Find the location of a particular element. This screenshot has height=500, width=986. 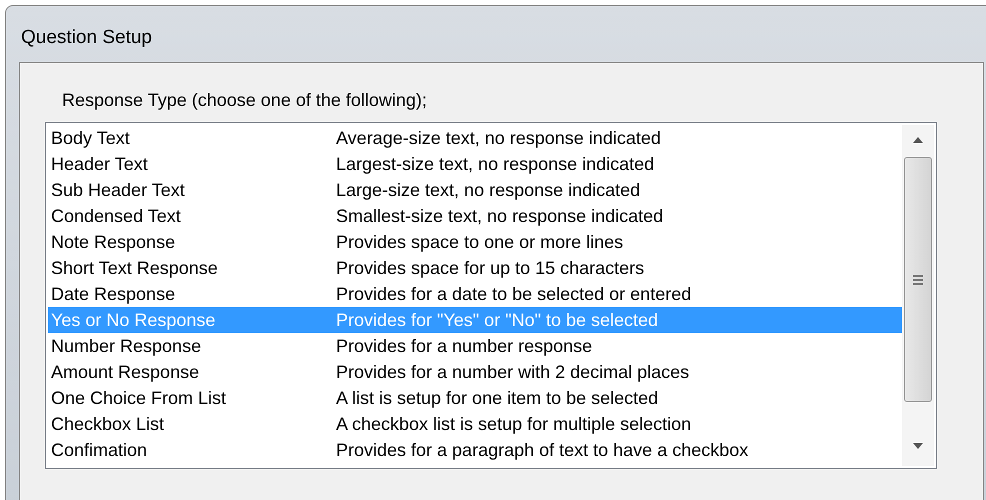

list-row: Condensed Text Smallest-size text, no response indicated is located at coordinates (475, 216).